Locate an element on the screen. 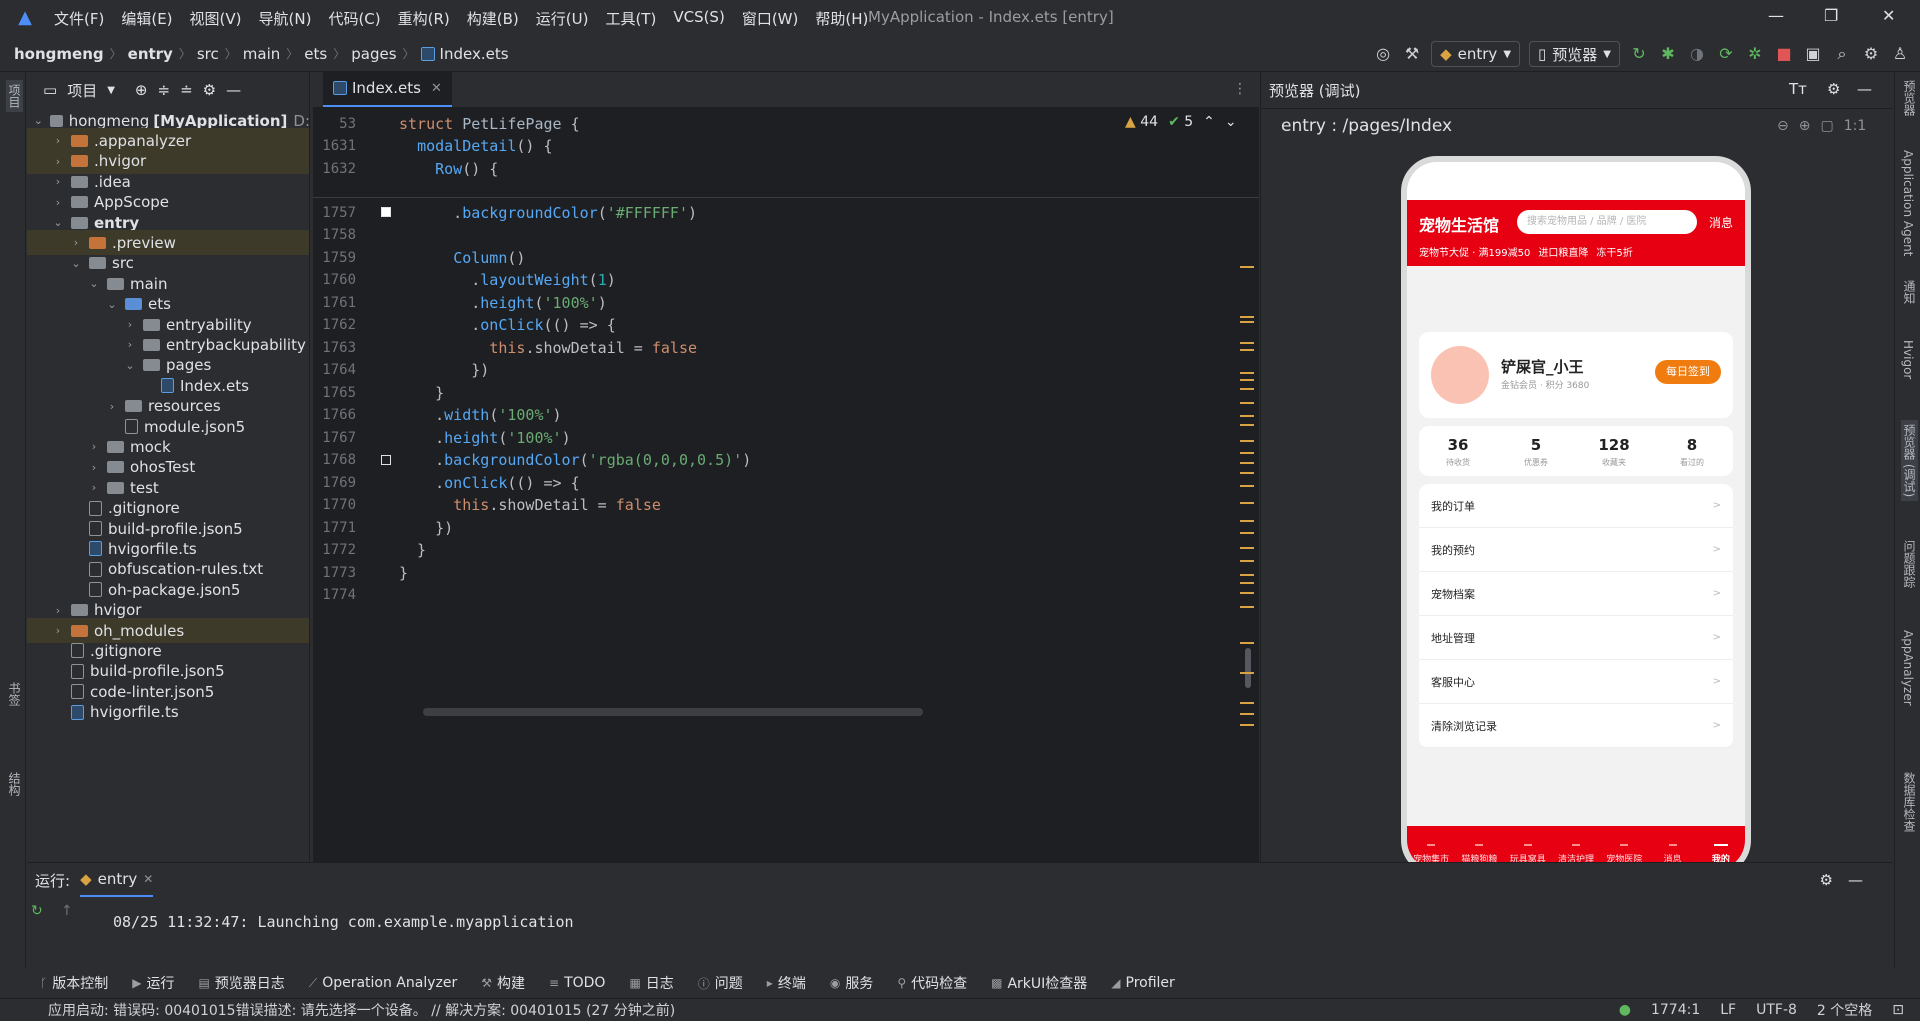 The image size is (1920, 1021). stripe-previewer-debug: 预览器 (调试) is located at coordinates (1909, 461).